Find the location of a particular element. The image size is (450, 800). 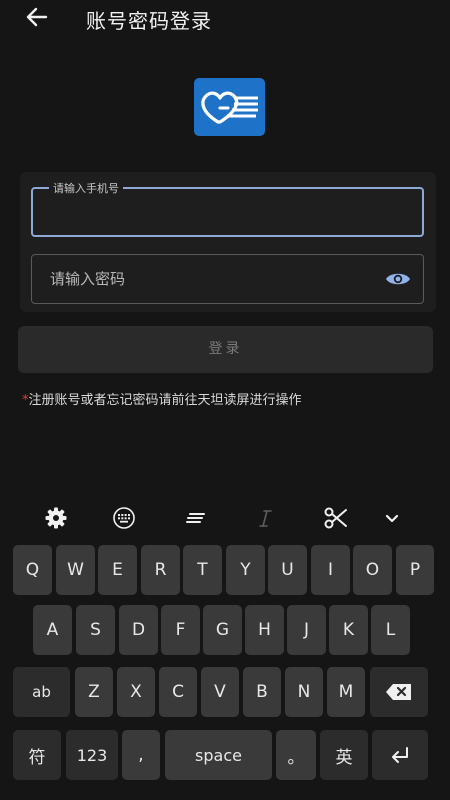

scissors-icon is located at coordinates (335, 518).